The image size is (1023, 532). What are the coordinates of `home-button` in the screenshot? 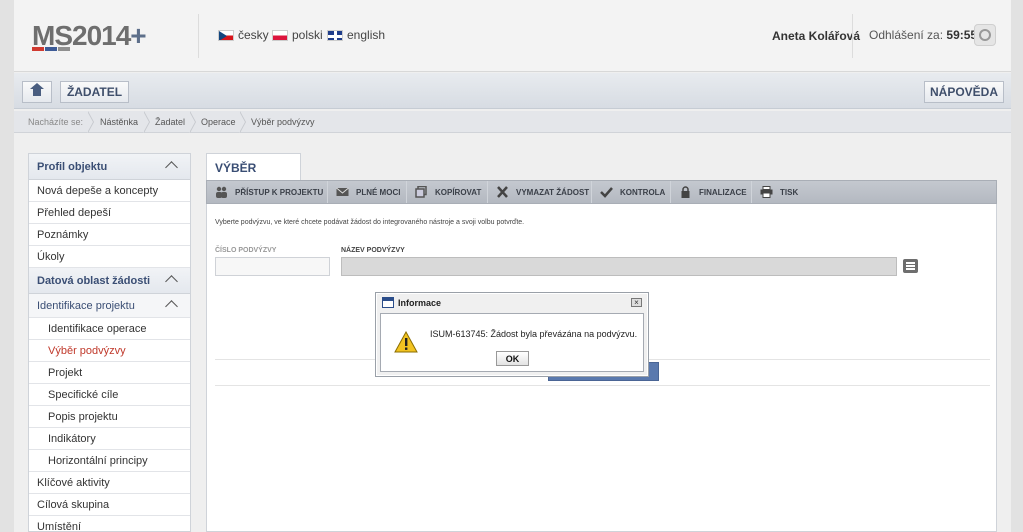 It's located at (37, 92).